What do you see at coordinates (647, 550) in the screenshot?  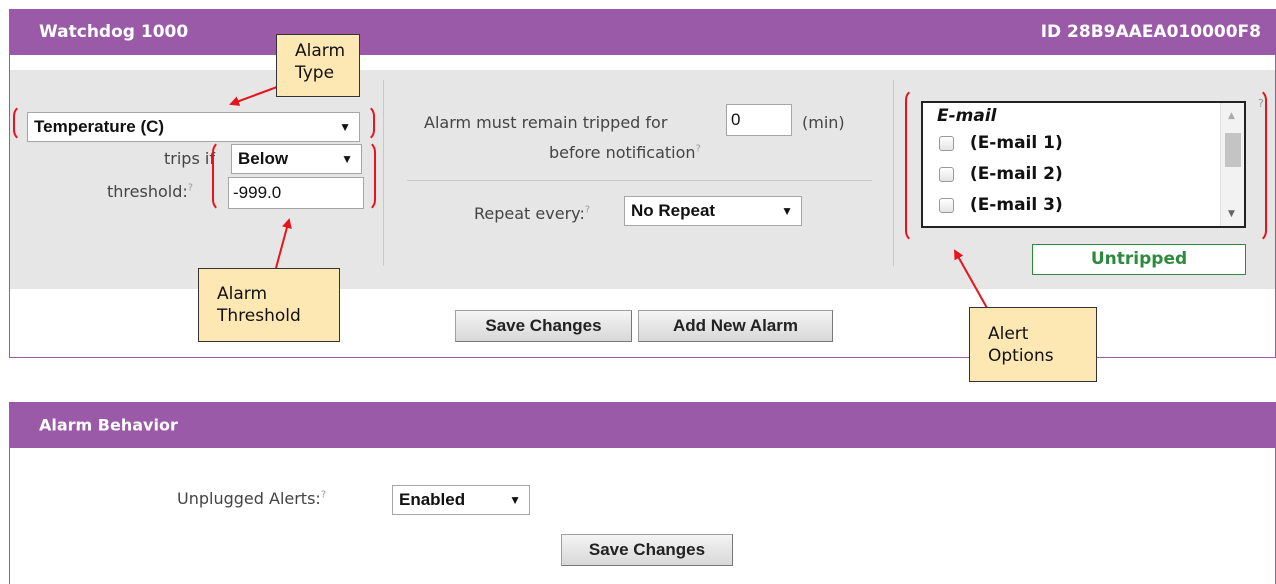 I see `behavior-save-button: Save Changes` at bounding box center [647, 550].